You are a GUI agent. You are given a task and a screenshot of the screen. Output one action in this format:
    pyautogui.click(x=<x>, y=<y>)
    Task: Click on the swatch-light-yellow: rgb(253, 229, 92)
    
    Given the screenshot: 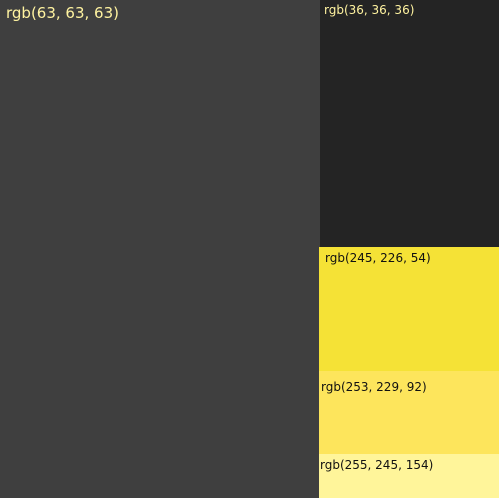 What is the action you would take?
    pyautogui.click(x=409, y=412)
    